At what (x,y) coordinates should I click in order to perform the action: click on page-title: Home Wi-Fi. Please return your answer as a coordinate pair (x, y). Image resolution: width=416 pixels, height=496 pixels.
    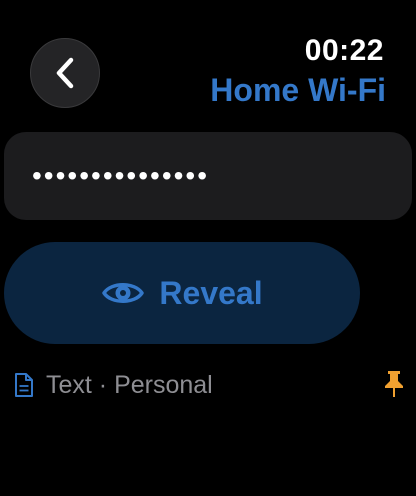
    Looking at the image, I should click on (298, 90).